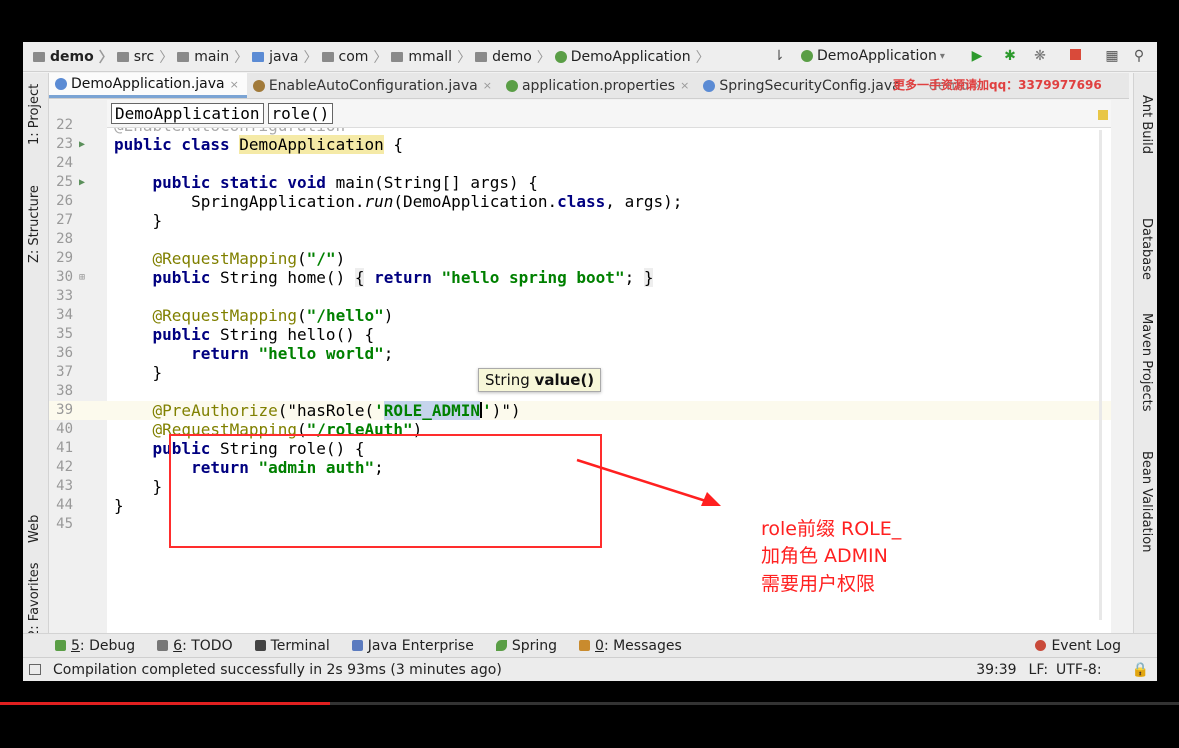 Image resolution: width=1179 pixels, height=748 pixels. What do you see at coordinates (1139, 56) in the screenshot?
I see `search-icon: ⚲` at bounding box center [1139, 56].